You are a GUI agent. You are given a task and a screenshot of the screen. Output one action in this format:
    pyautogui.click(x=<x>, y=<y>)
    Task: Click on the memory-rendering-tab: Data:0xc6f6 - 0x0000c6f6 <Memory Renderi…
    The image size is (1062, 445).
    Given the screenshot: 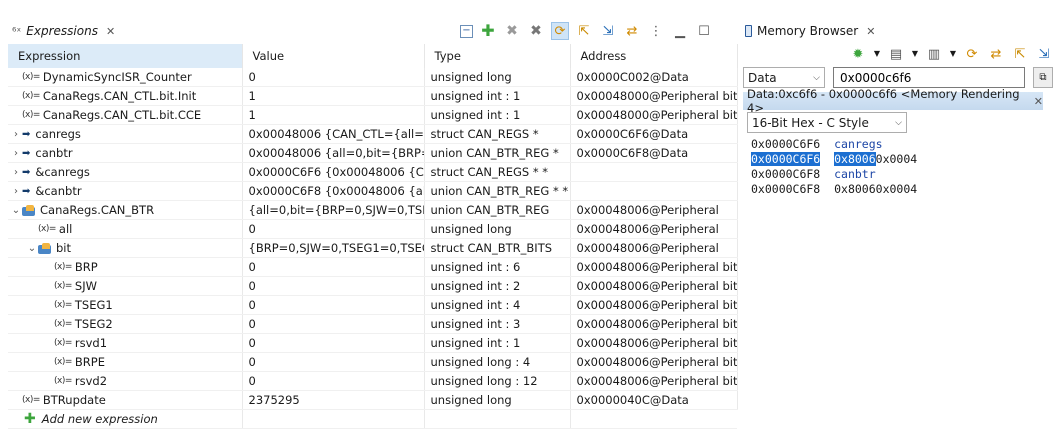 What is the action you would take?
    pyautogui.click(x=893, y=101)
    